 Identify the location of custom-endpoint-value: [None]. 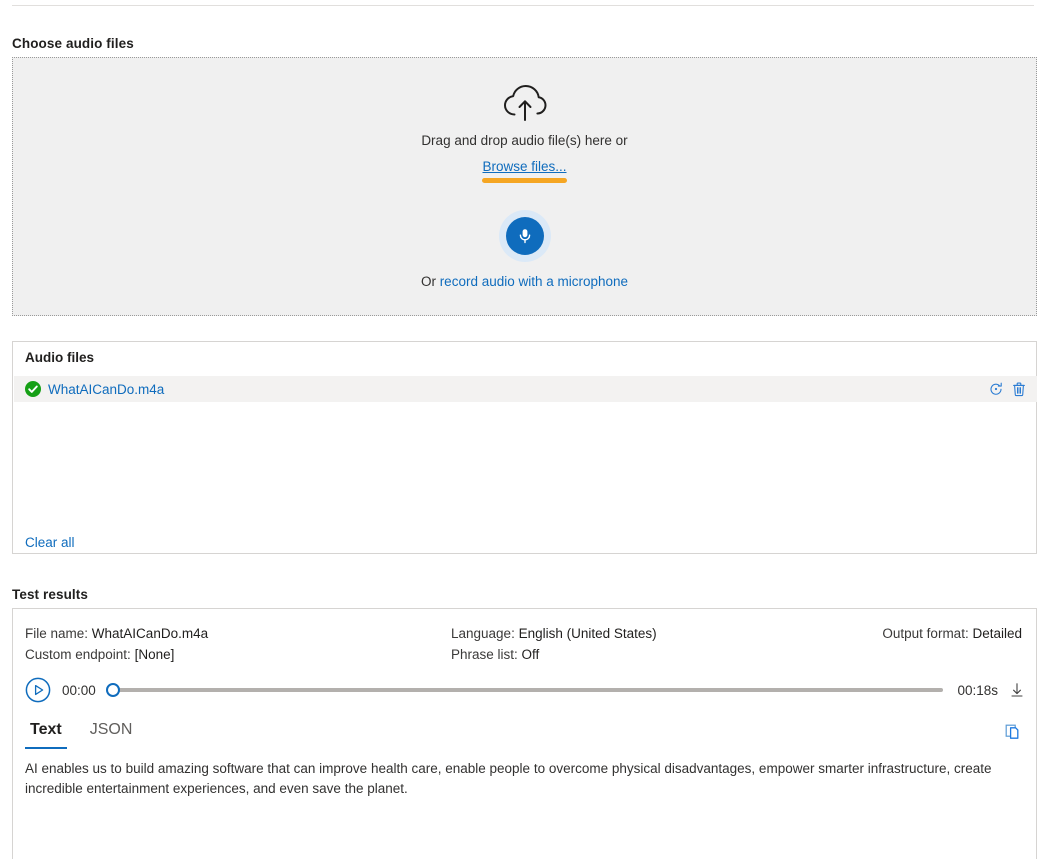
(154, 654).